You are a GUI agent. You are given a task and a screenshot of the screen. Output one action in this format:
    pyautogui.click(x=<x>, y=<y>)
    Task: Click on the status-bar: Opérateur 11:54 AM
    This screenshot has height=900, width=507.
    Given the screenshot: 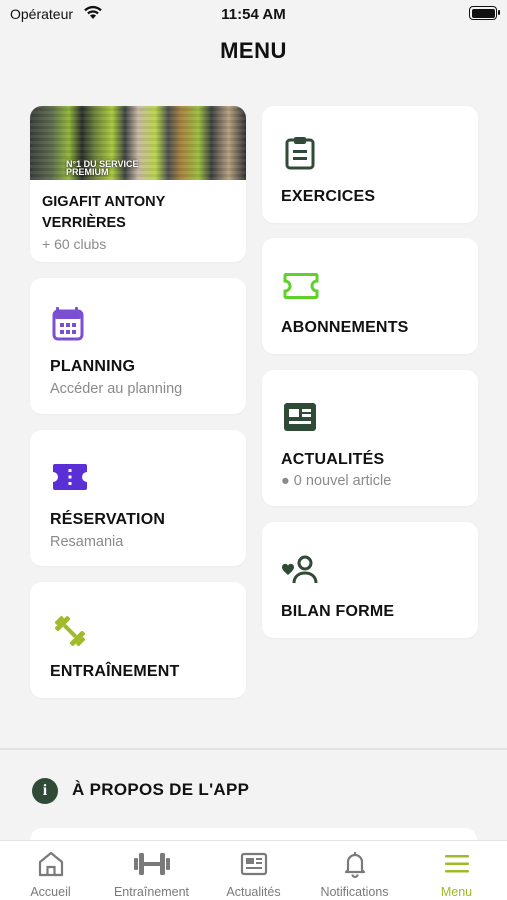 What is the action you would take?
    pyautogui.click(x=253, y=14)
    